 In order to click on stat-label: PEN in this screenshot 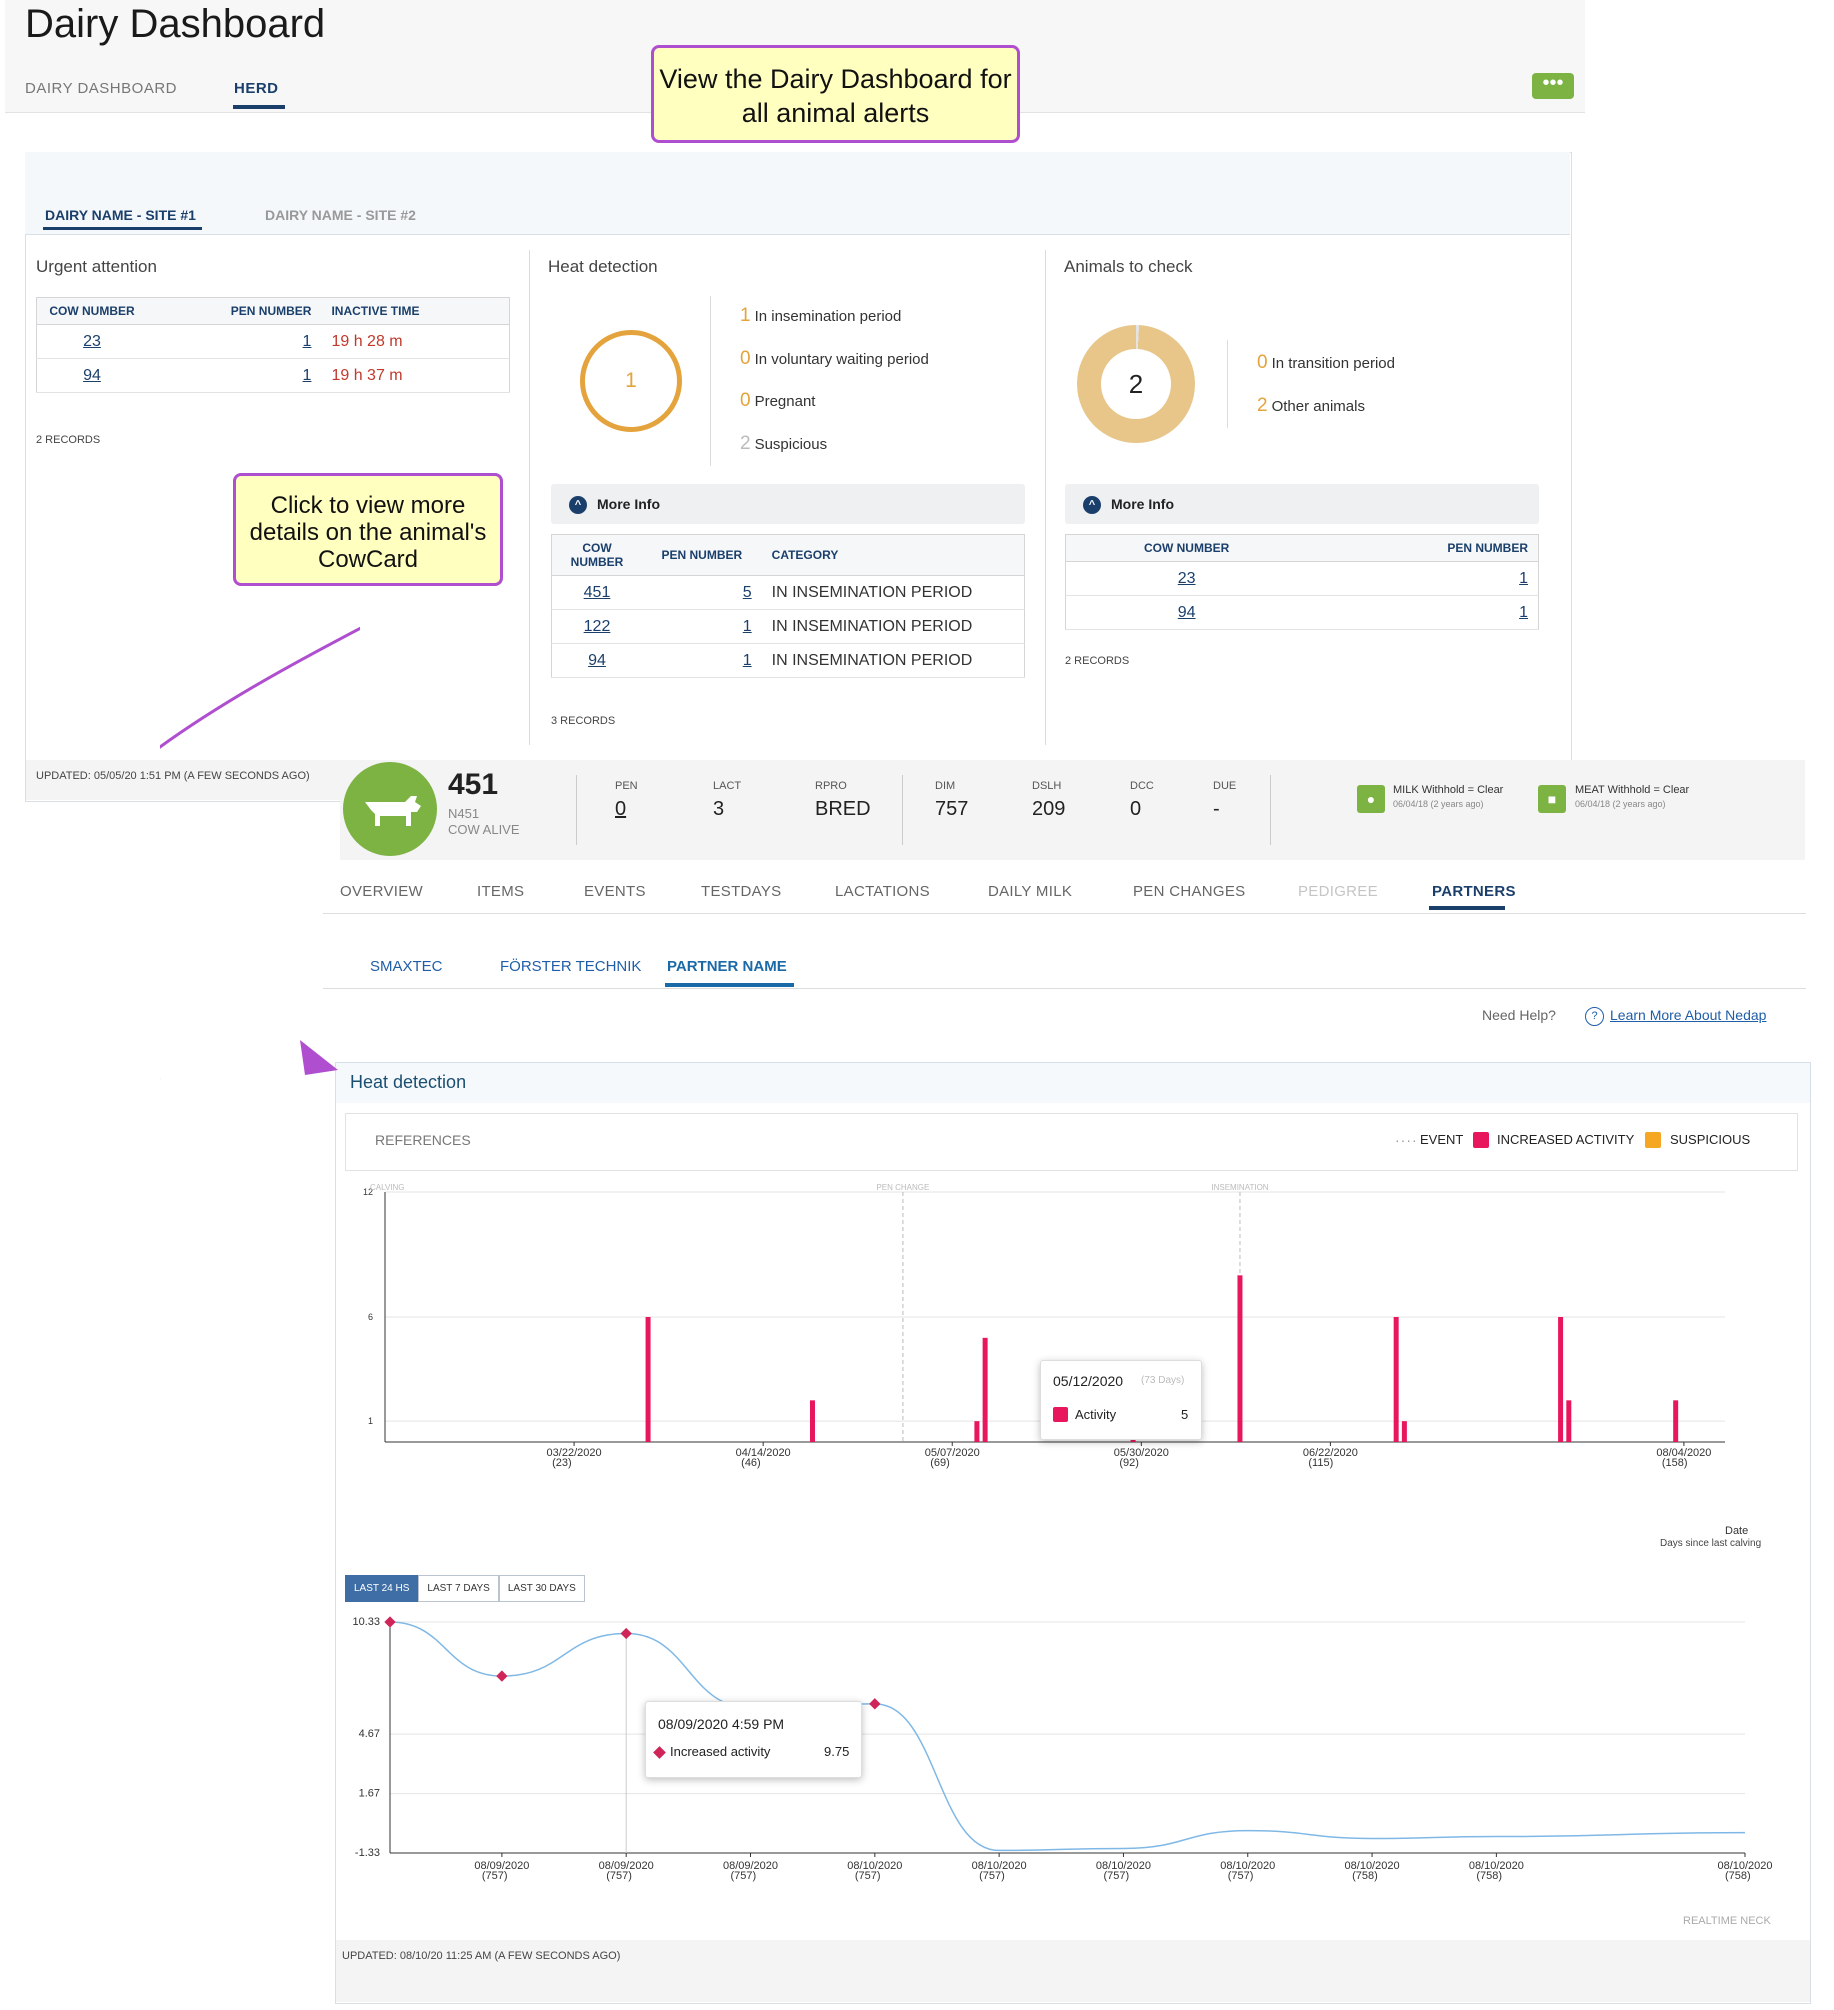, I will do `click(626, 786)`.